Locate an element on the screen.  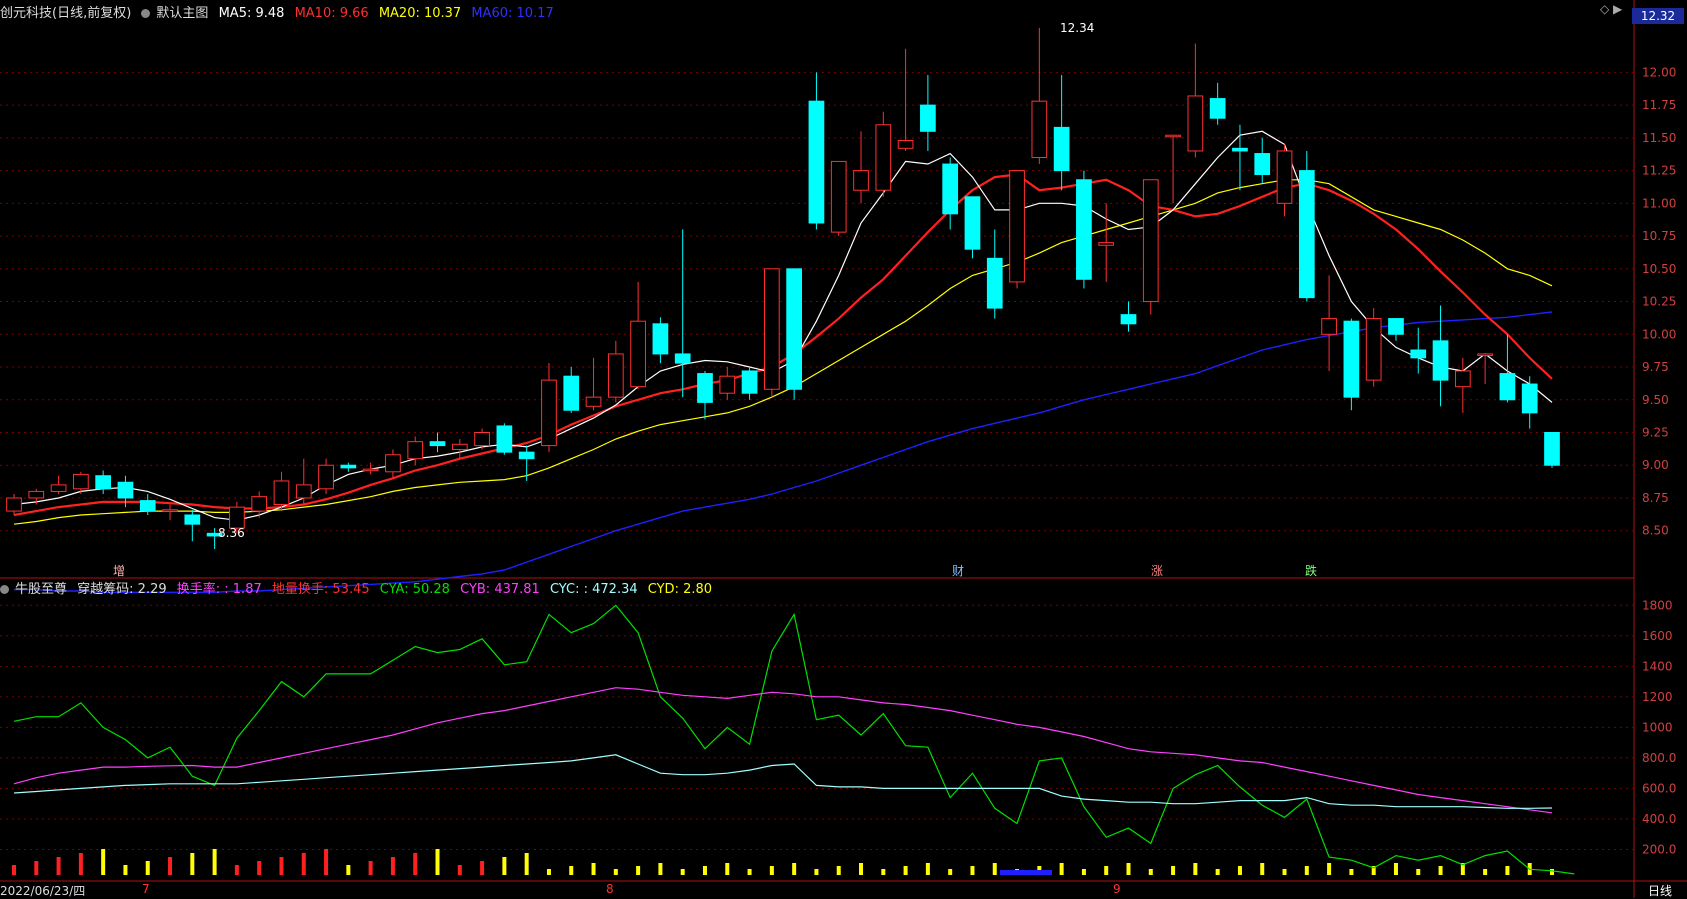
indicator-tick-label: 200.0 is located at coordinates (1659, 849).